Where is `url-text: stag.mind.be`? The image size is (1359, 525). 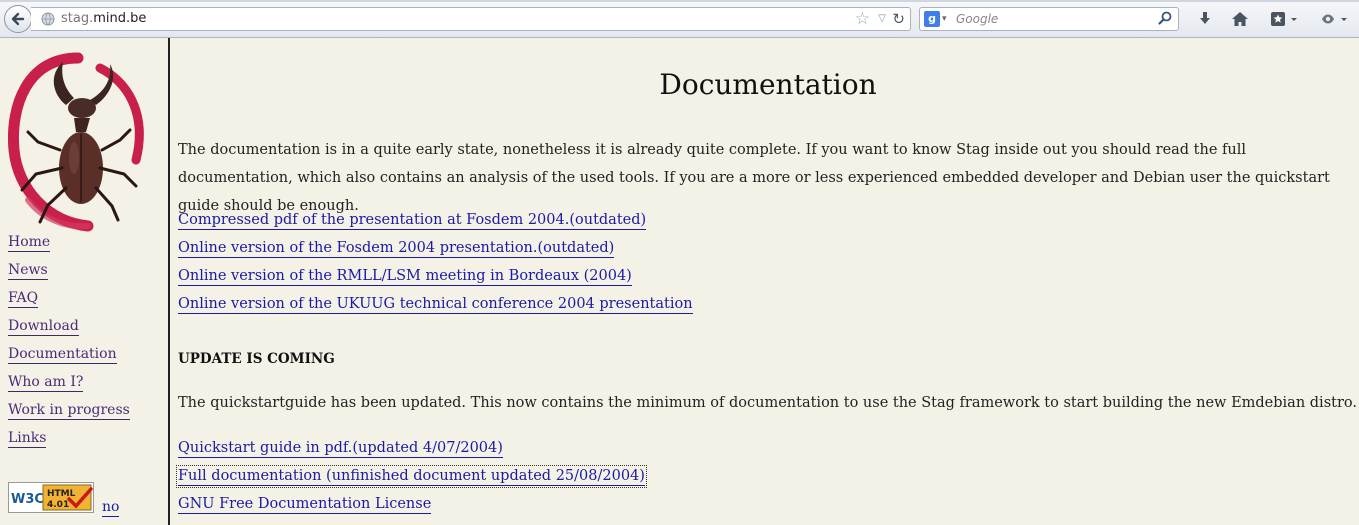 url-text: stag.mind.be is located at coordinates (103, 18).